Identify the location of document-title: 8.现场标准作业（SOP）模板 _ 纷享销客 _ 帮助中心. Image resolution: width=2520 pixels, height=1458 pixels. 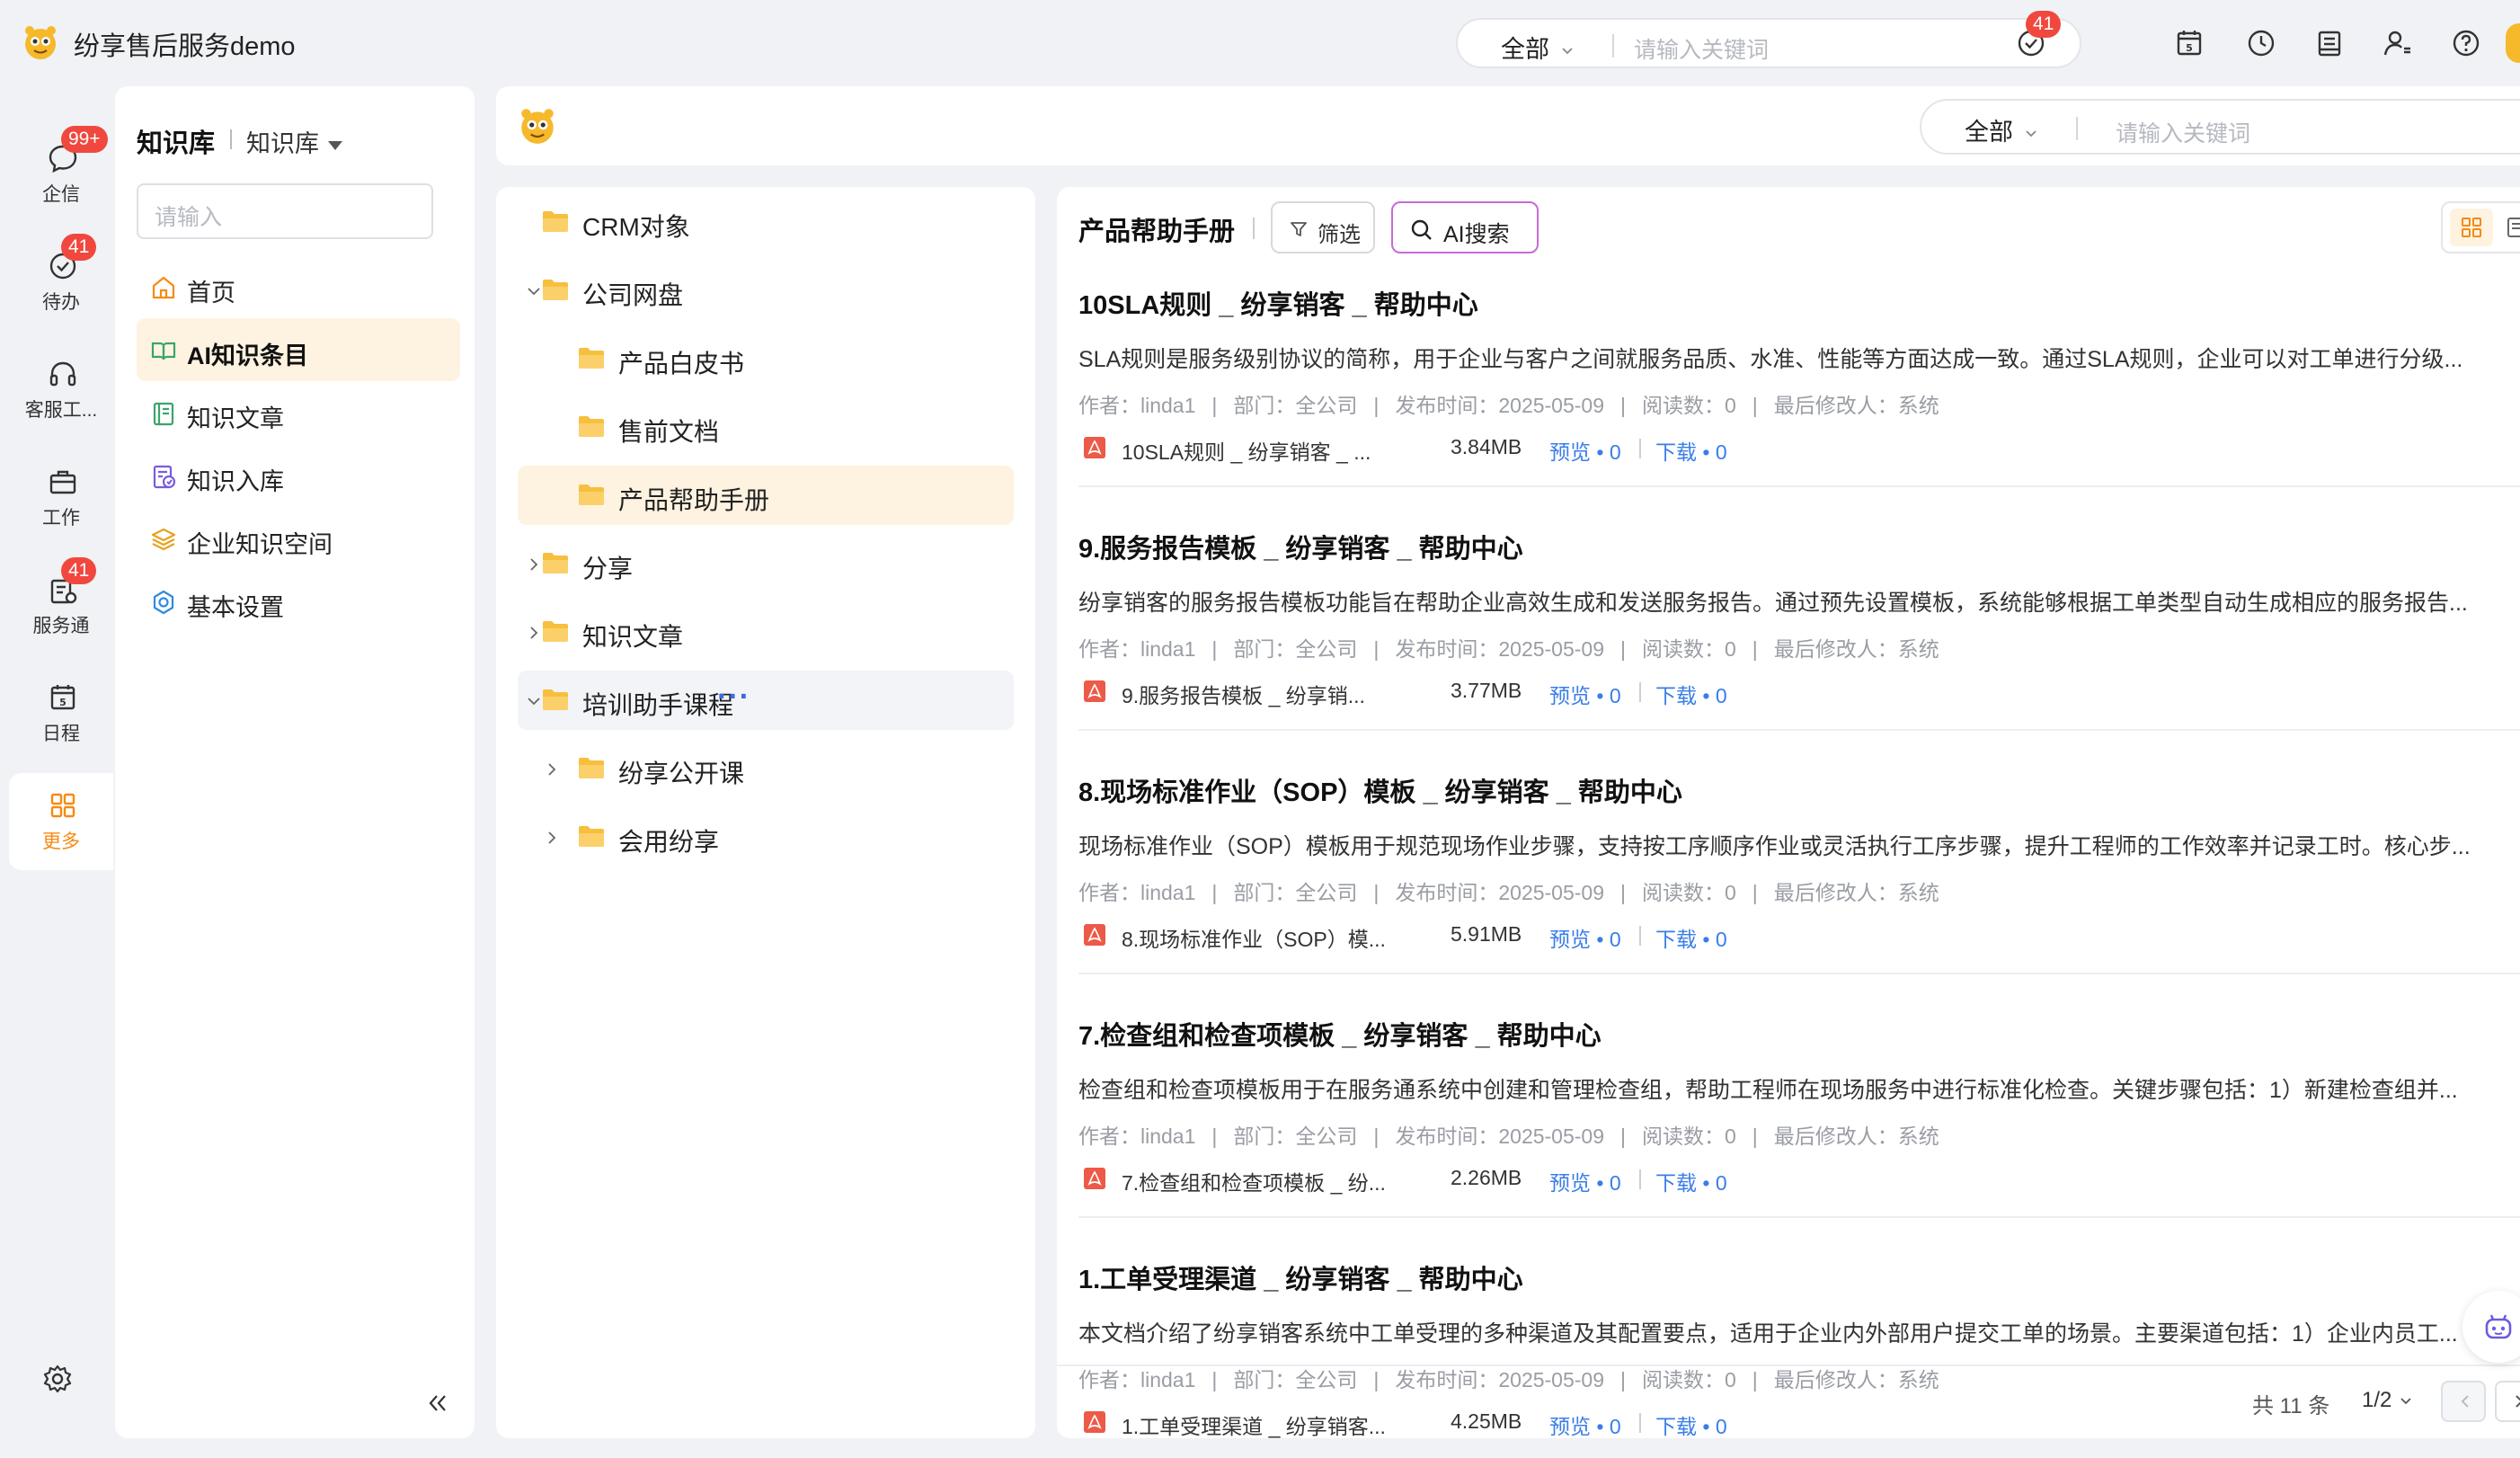
(1380, 790).